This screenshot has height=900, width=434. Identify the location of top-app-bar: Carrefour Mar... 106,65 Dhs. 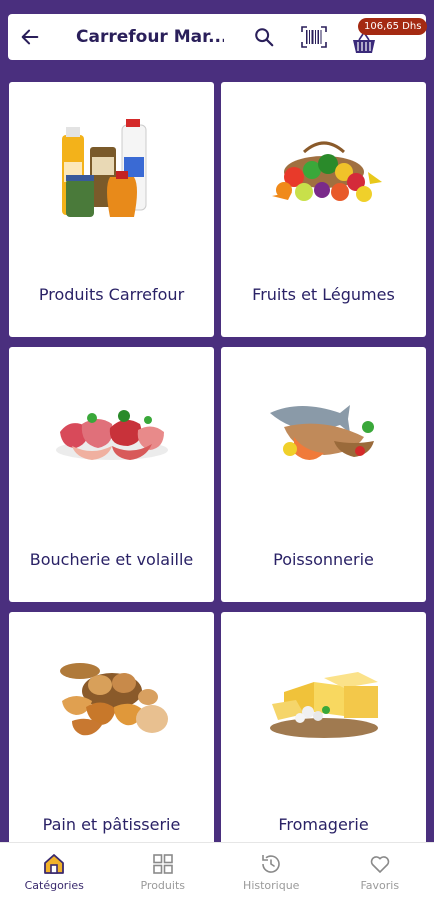
(218, 37).